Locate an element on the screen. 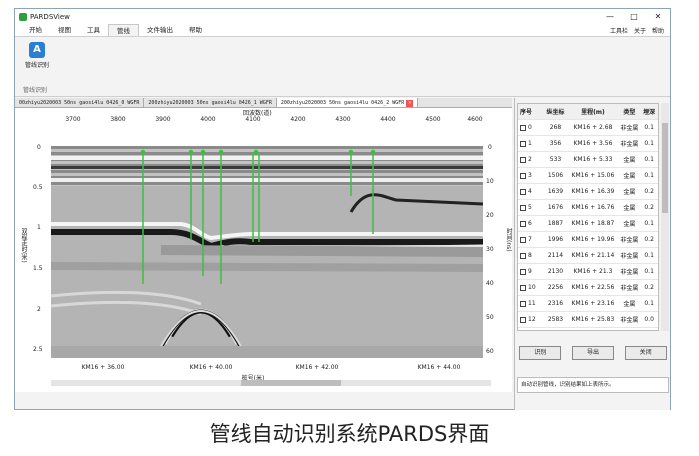 The image size is (699, 456). table-cell: 2316 is located at coordinates (555, 303).